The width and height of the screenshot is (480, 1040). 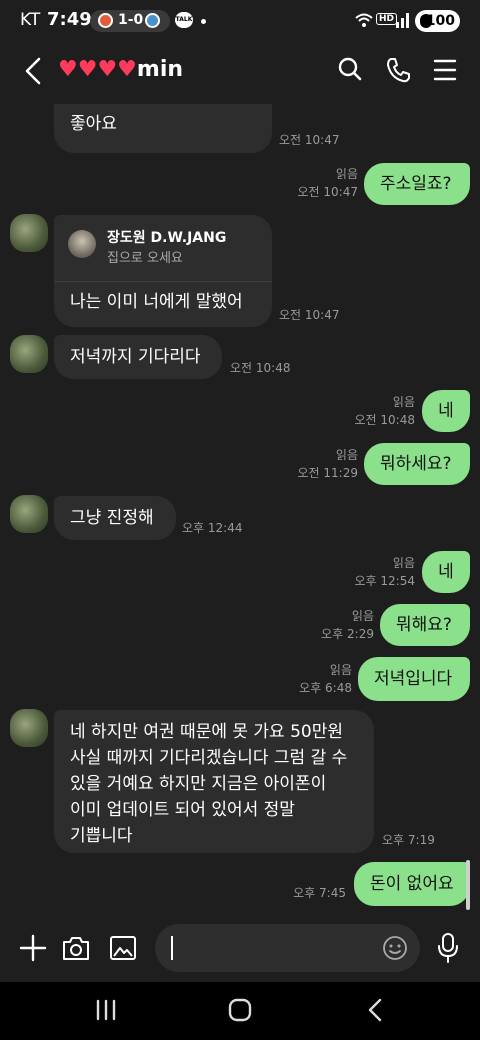 What do you see at coordinates (448, 948) in the screenshot?
I see `microphone-icon` at bounding box center [448, 948].